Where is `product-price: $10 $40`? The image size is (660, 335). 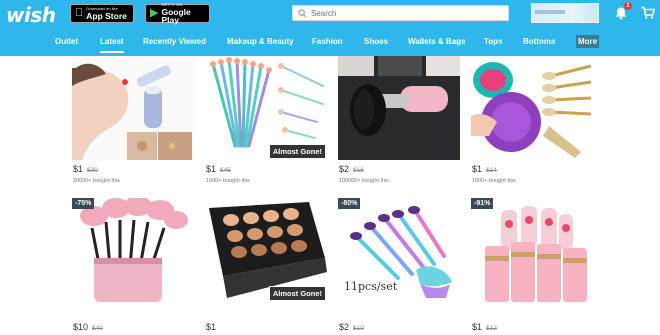
product-price: $10 $40 is located at coordinates (88, 327).